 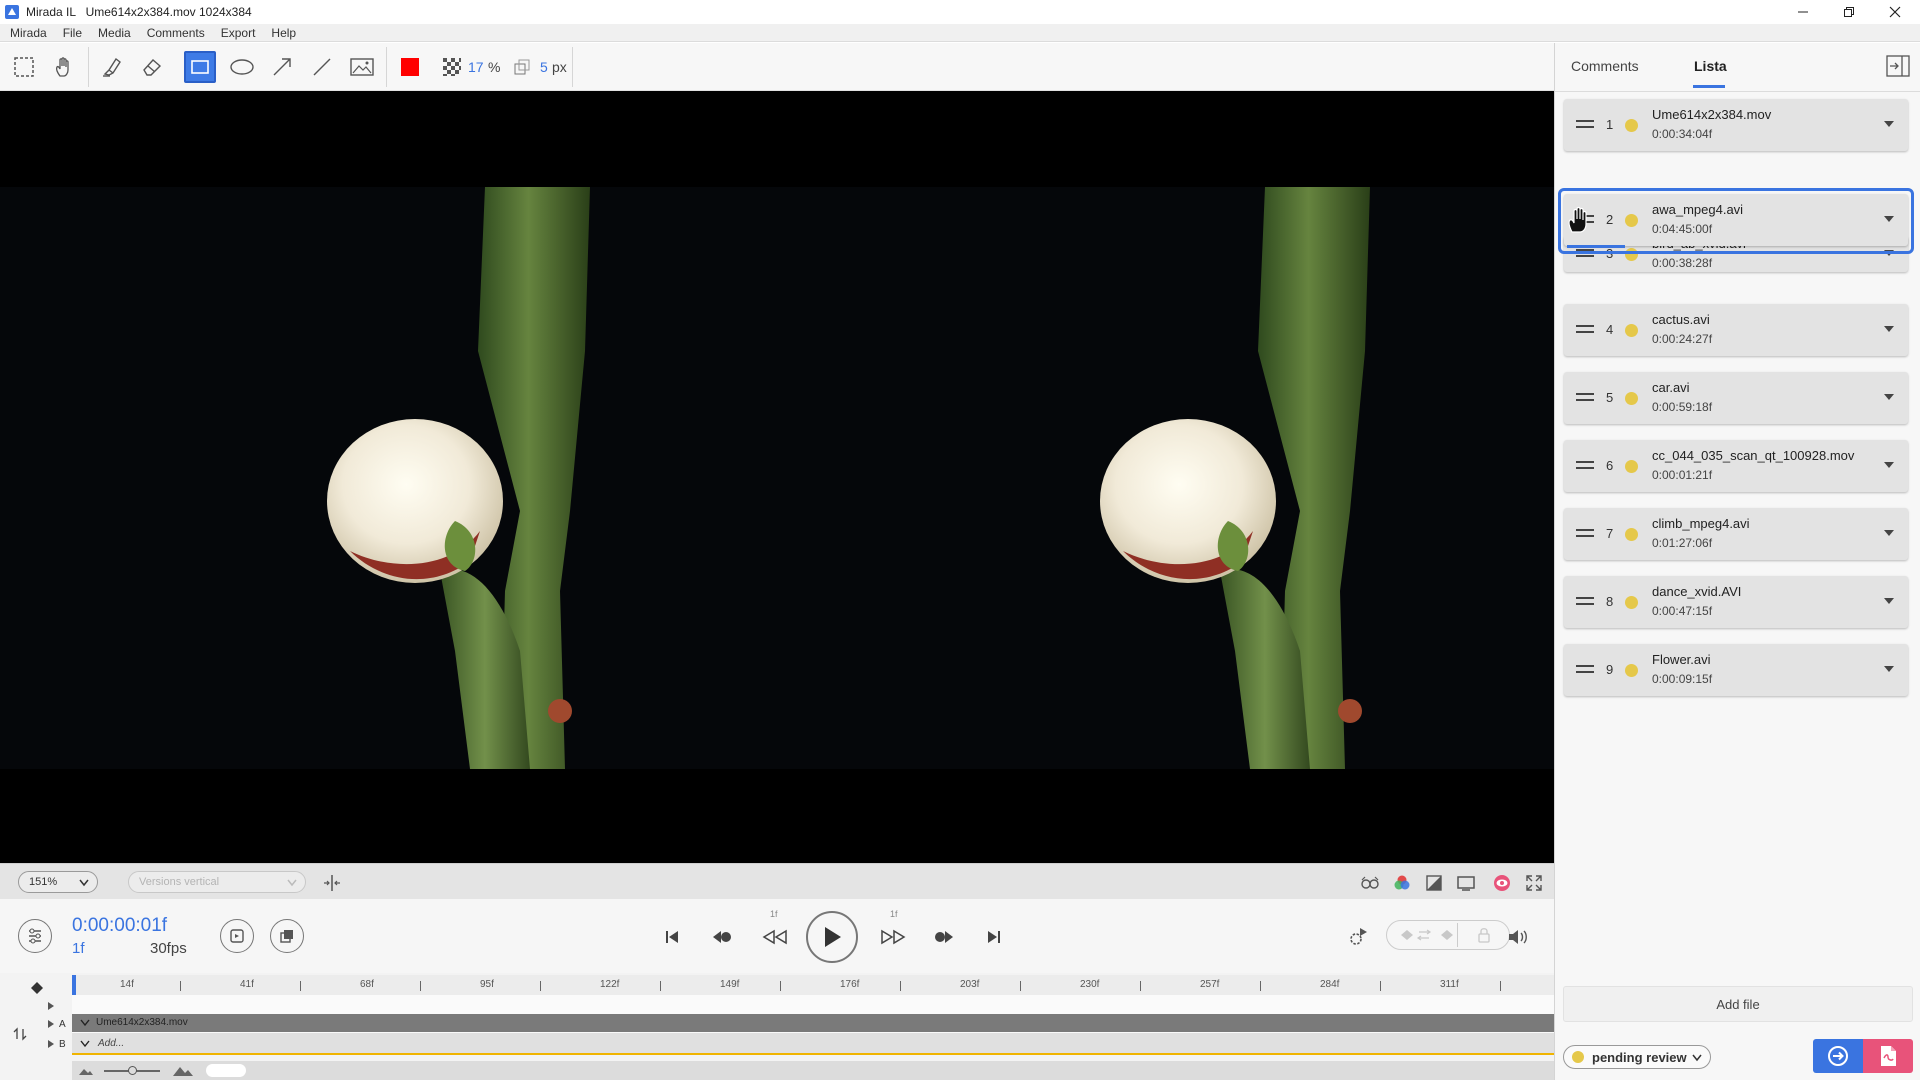 What do you see at coordinates (226, 1070) in the screenshot?
I see `timeline-scrollbar` at bounding box center [226, 1070].